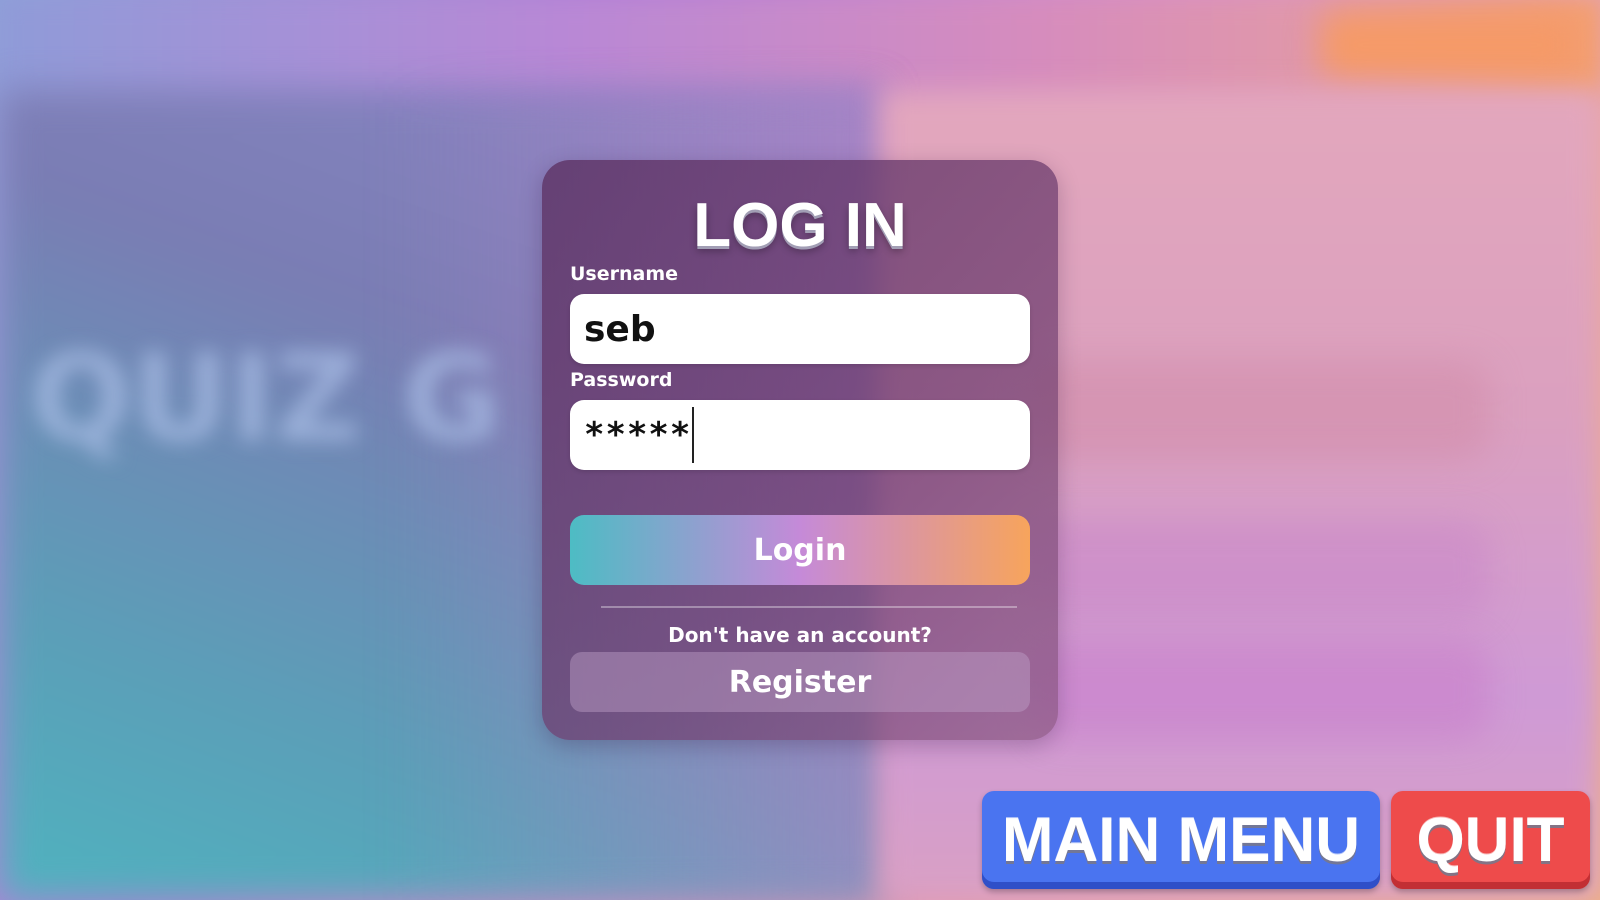 Image resolution: width=1600 pixels, height=900 pixels. Describe the element at coordinates (800, 329) in the screenshot. I see `username-input: seb` at that location.